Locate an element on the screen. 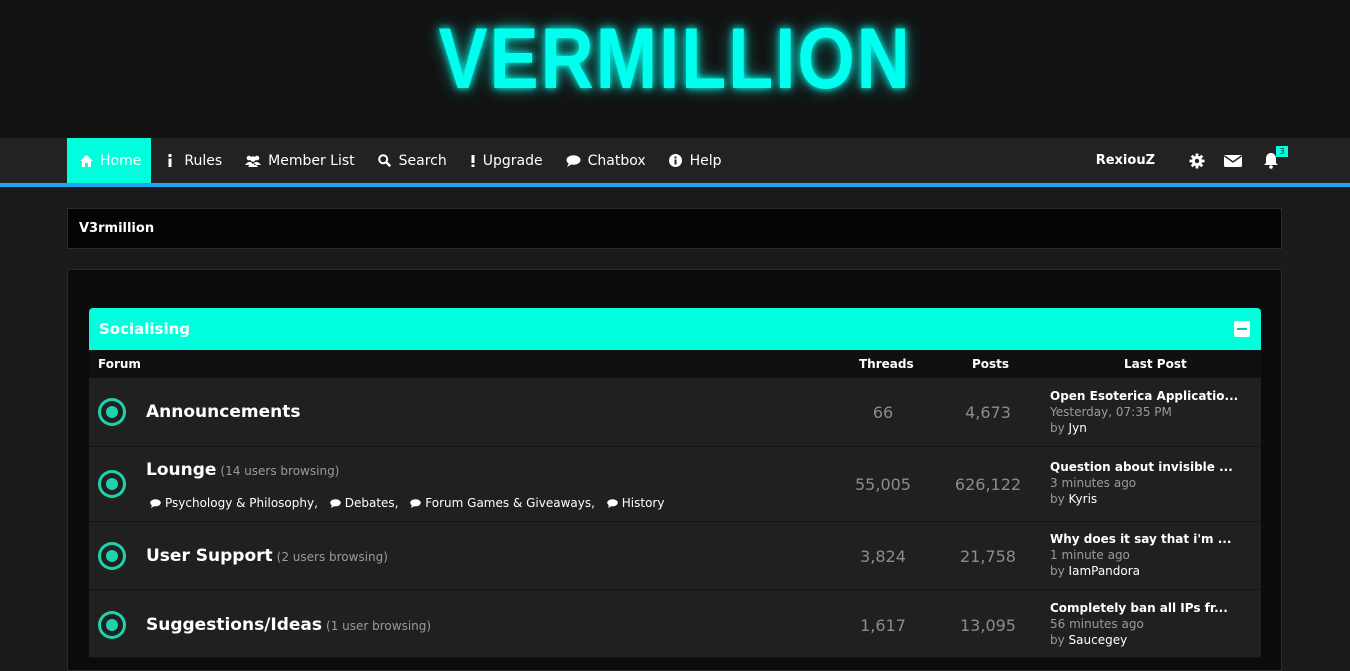 This screenshot has width=1350, height=671. users-browsing: (1 user browsing) is located at coordinates (379, 626).